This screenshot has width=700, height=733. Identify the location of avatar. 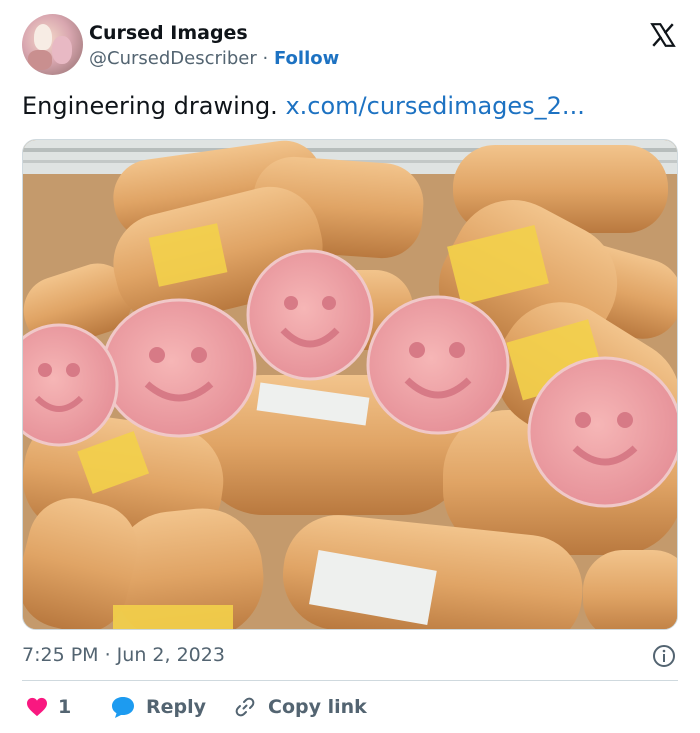
(52, 44).